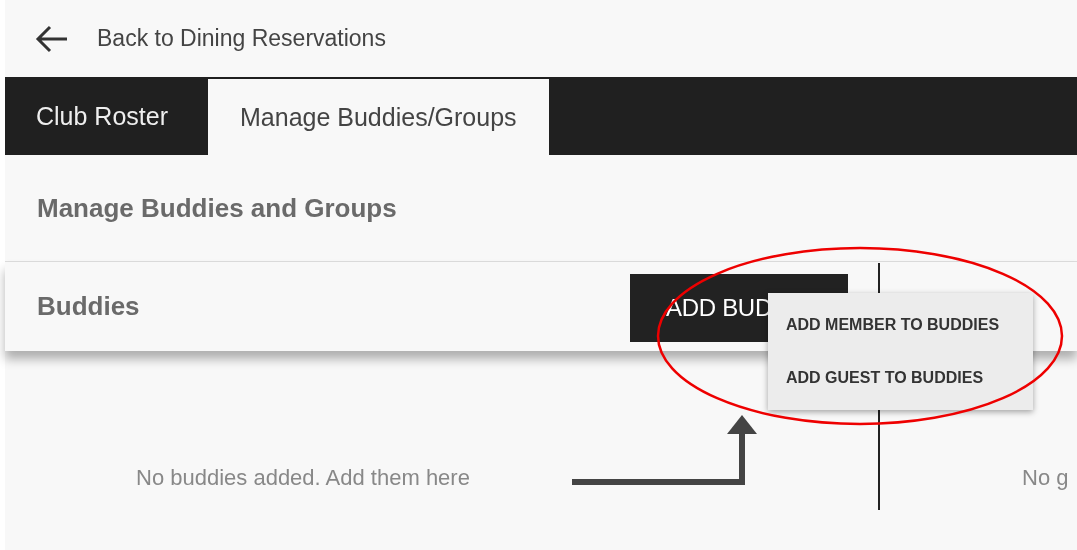 The image size is (1077, 550). Describe the element at coordinates (378, 117) in the screenshot. I see `tab: Manage Buddies/Groups` at that location.